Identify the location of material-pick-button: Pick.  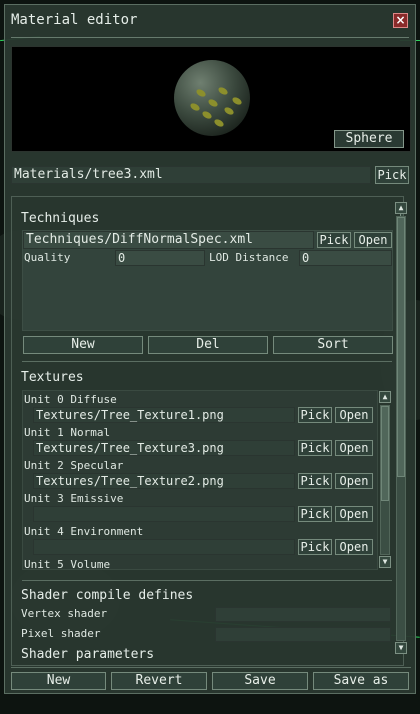
(392, 175).